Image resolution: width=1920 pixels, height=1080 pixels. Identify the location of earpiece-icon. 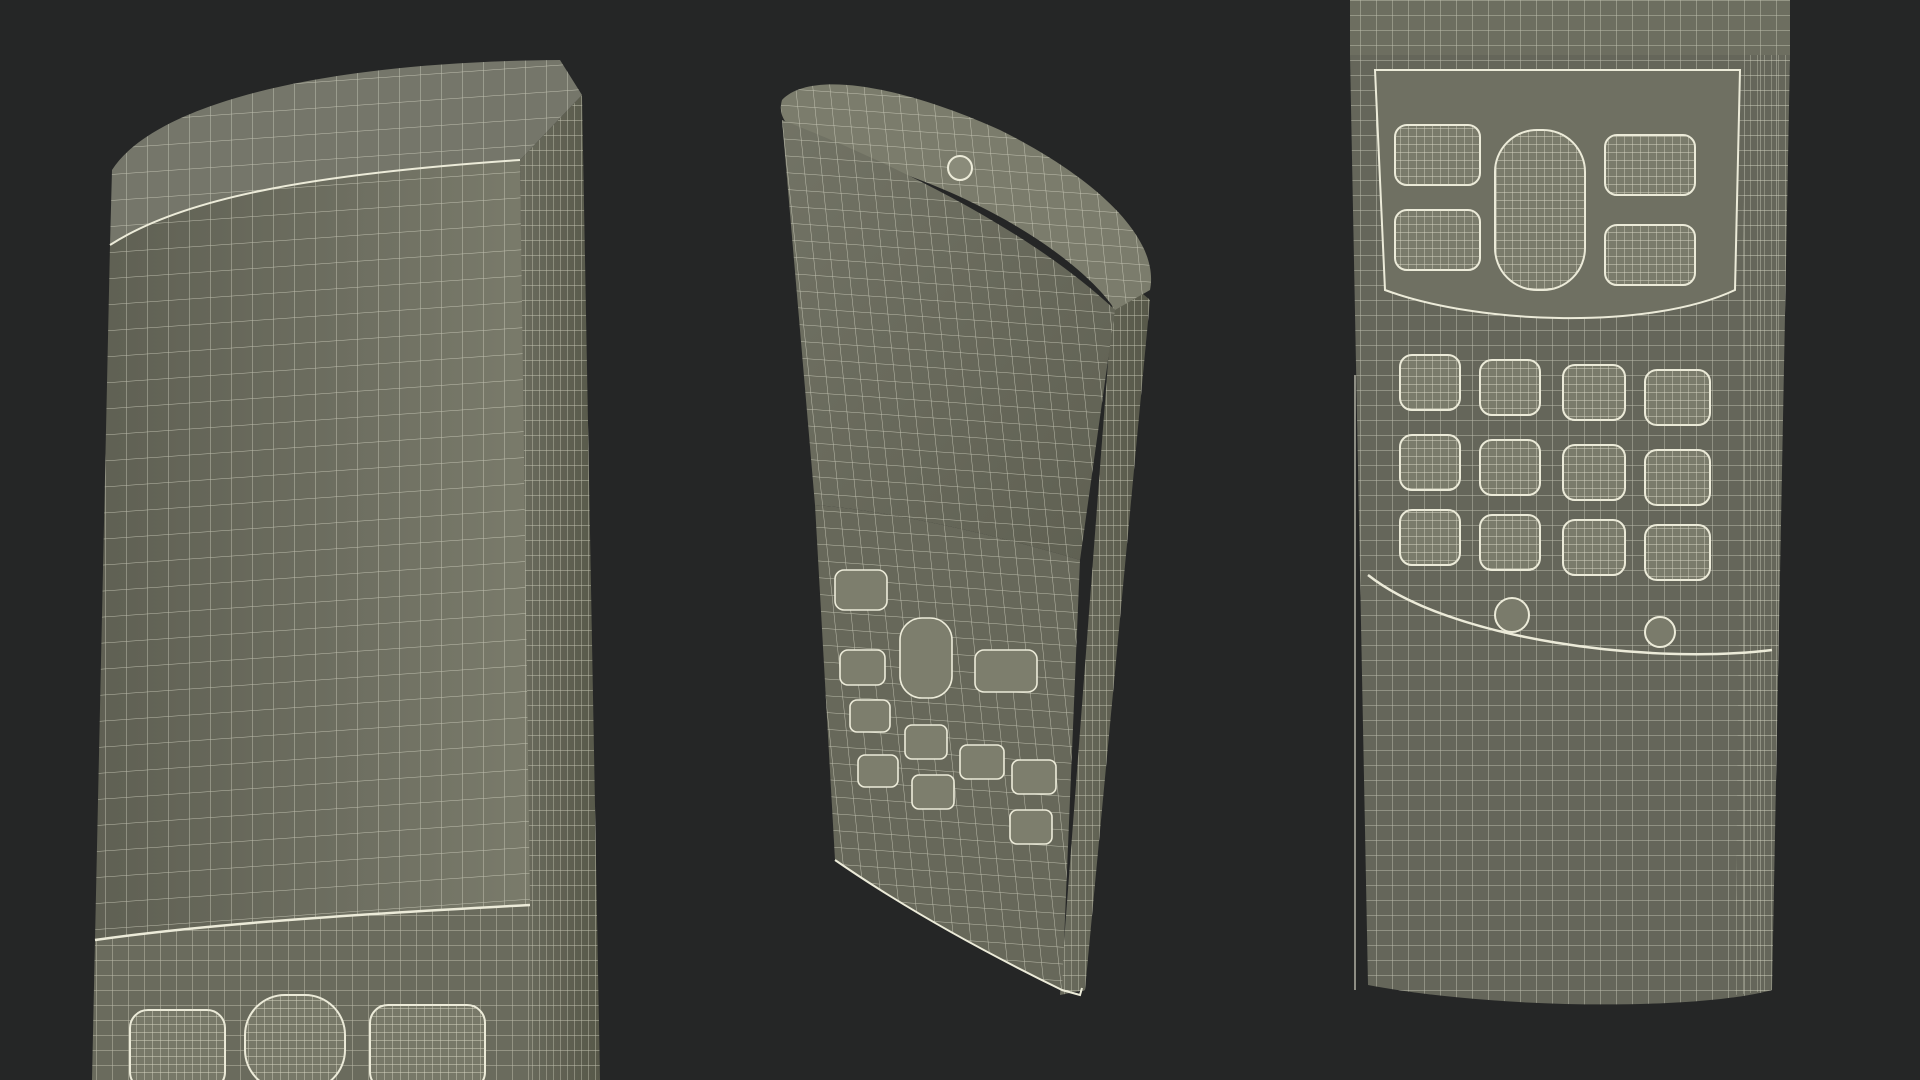
(960, 168).